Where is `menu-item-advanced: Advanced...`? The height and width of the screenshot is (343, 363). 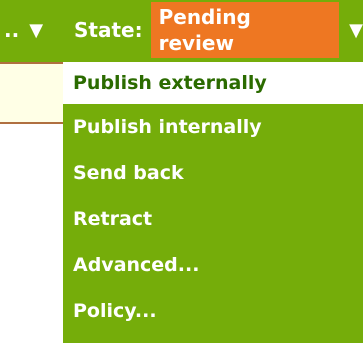
menu-item-advanced: Advanced... is located at coordinates (213, 265).